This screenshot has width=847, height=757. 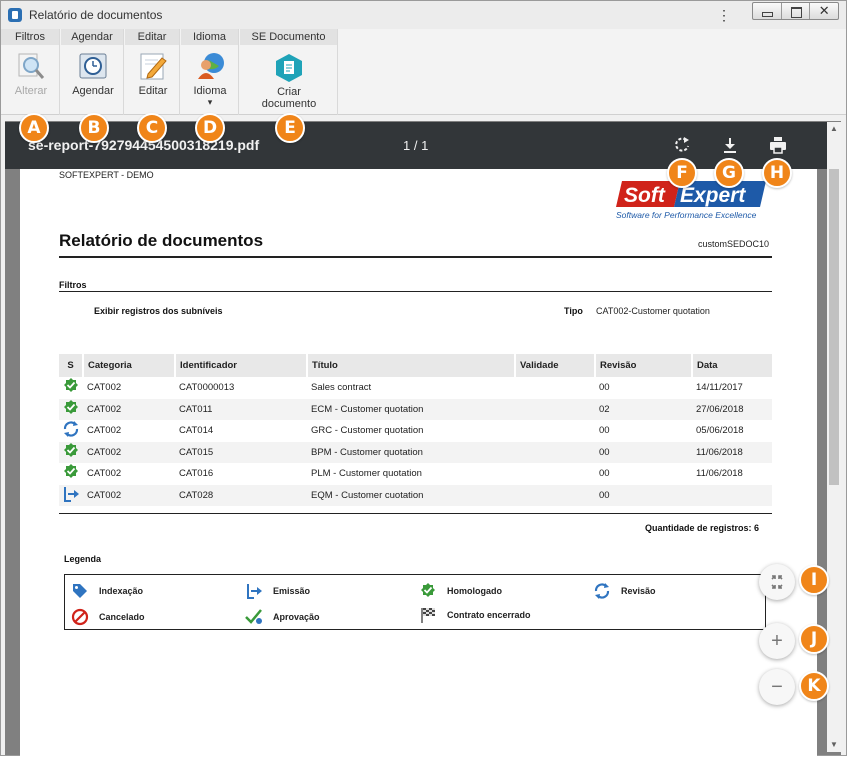 What do you see at coordinates (719, 474) in the screenshot?
I see `cell-data: 11/06/2018` at bounding box center [719, 474].